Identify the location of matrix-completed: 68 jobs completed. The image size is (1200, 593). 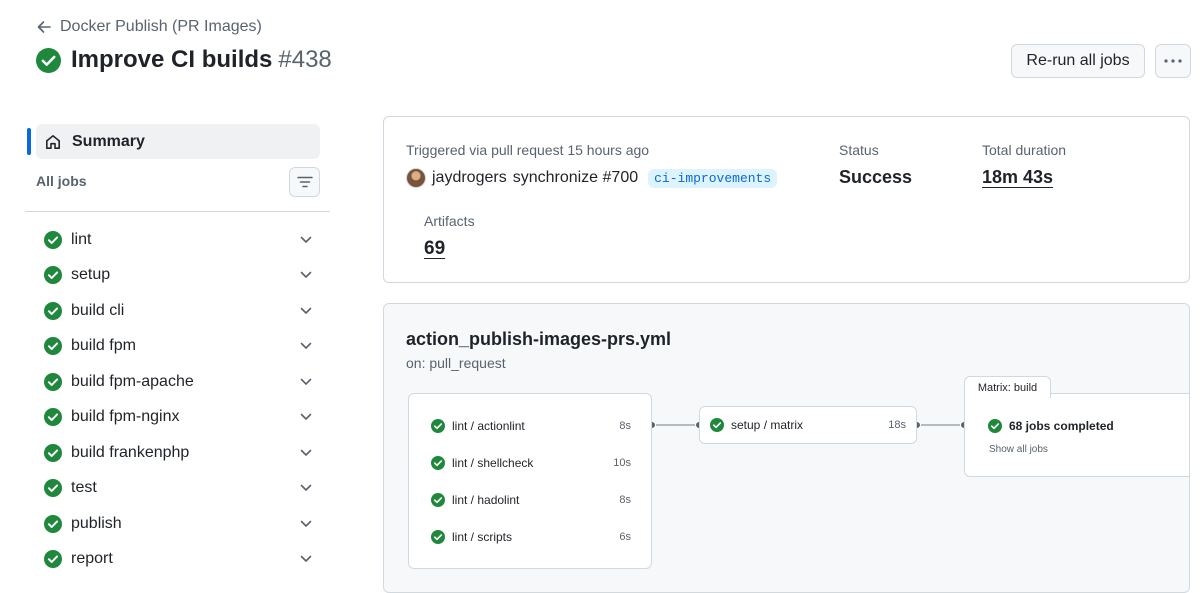
(1051, 426).